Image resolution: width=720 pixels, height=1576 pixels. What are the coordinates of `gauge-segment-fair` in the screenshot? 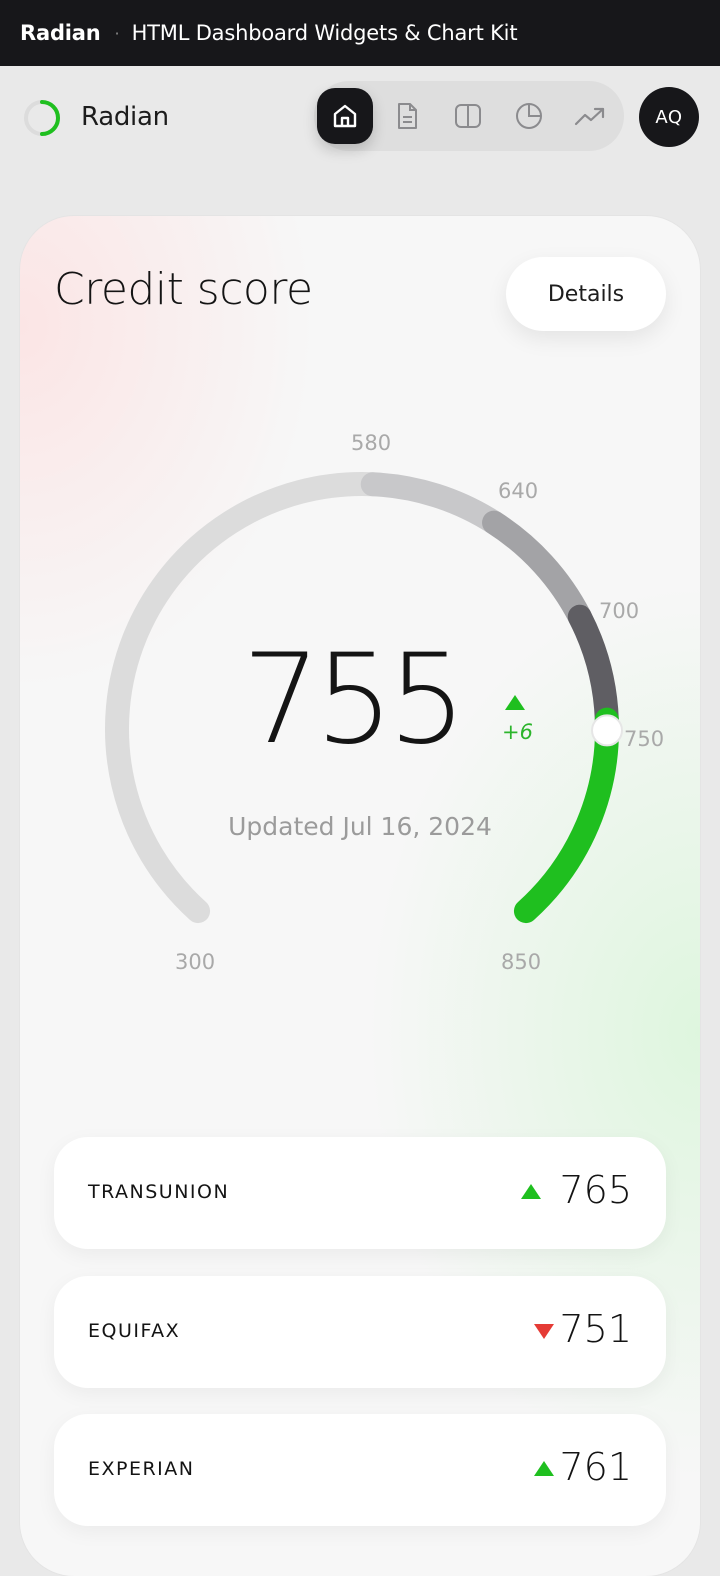 It's located at (433, 503).